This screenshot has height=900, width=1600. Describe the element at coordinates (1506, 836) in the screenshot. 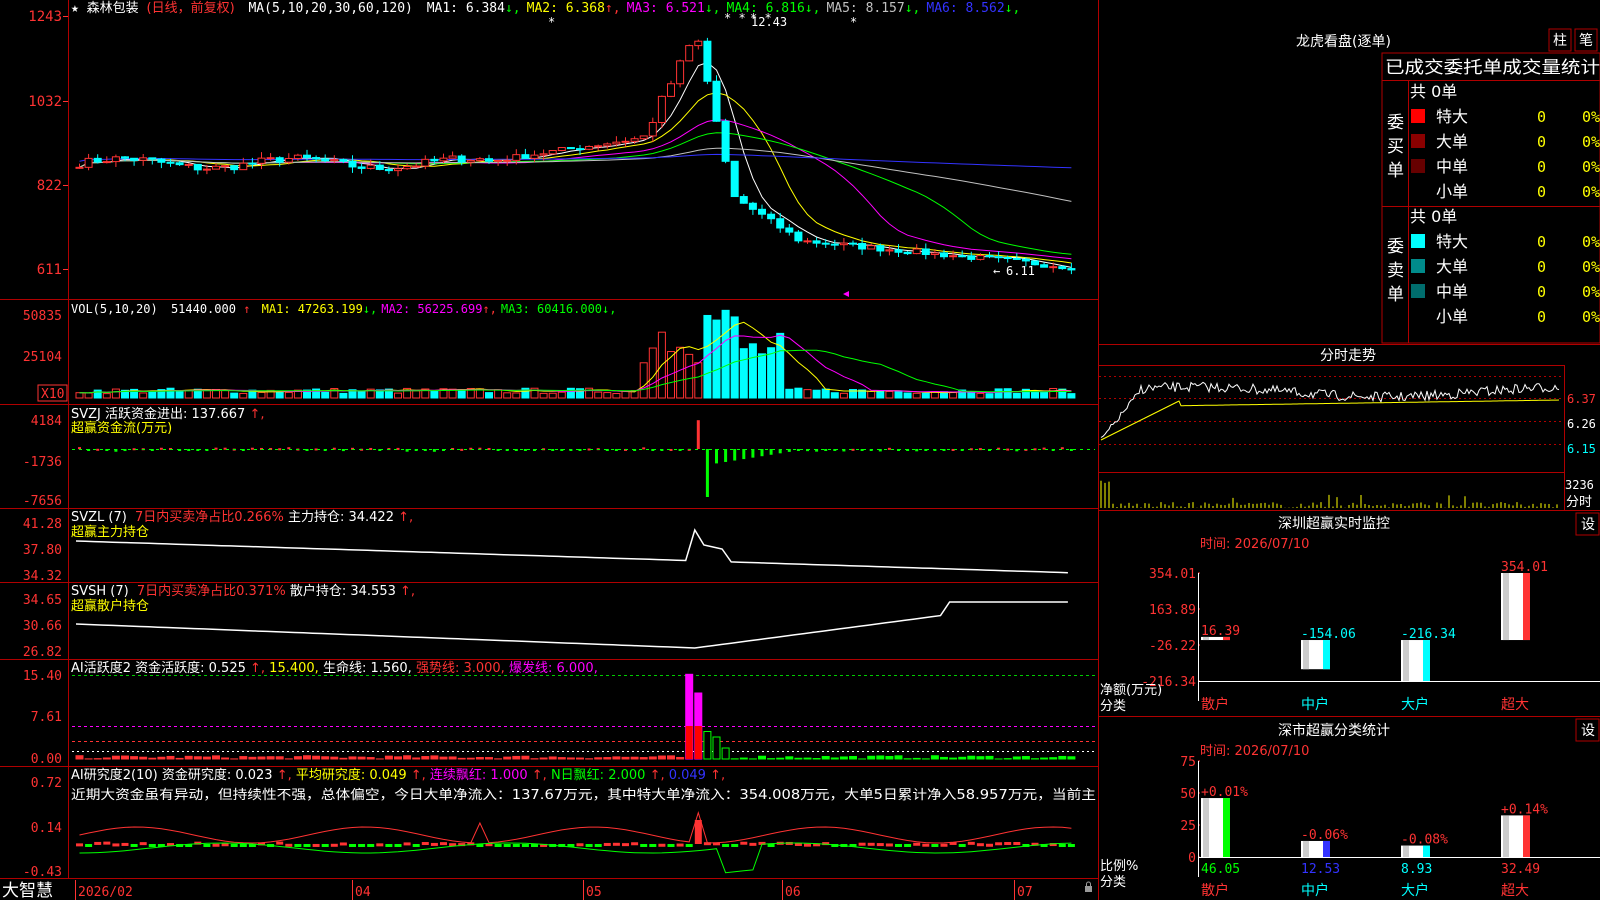

I see `bar-shade` at that location.